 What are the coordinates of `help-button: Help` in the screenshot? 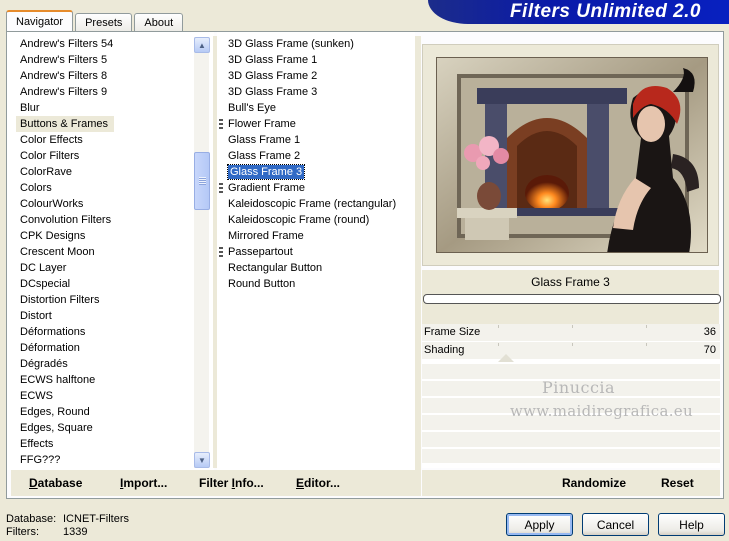 It's located at (691, 524).